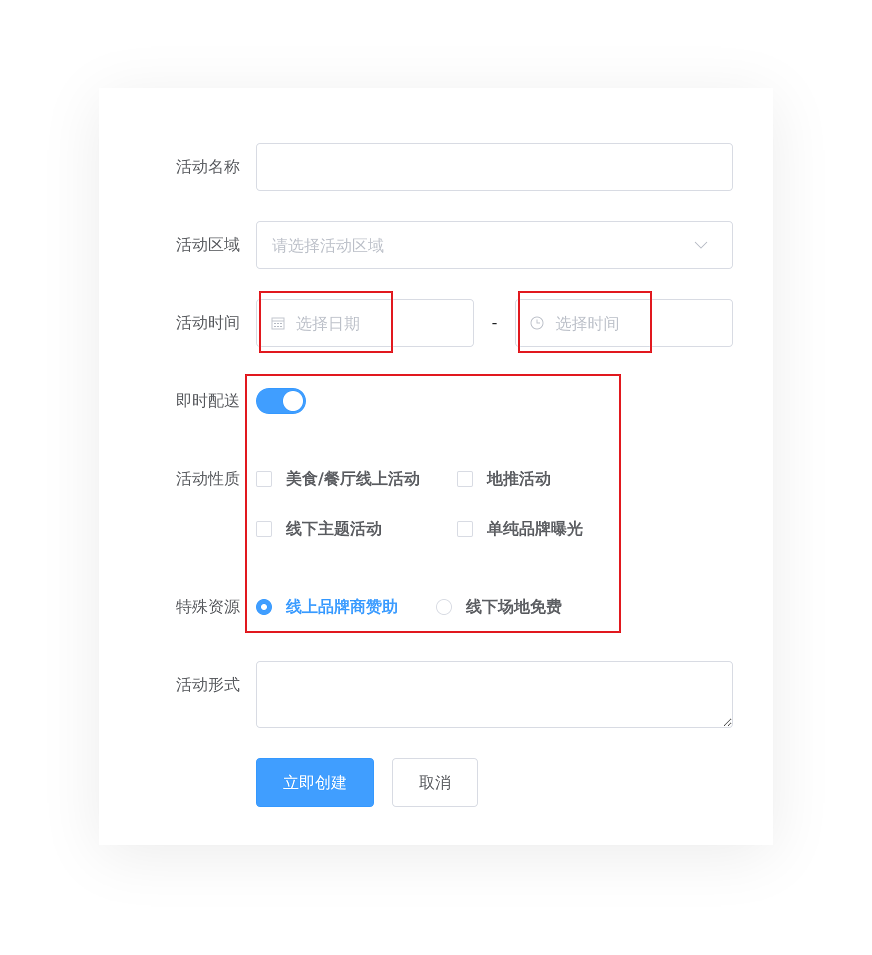 The width and height of the screenshot is (872, 955). I want to click on toggle-switch, so click(281, 401).